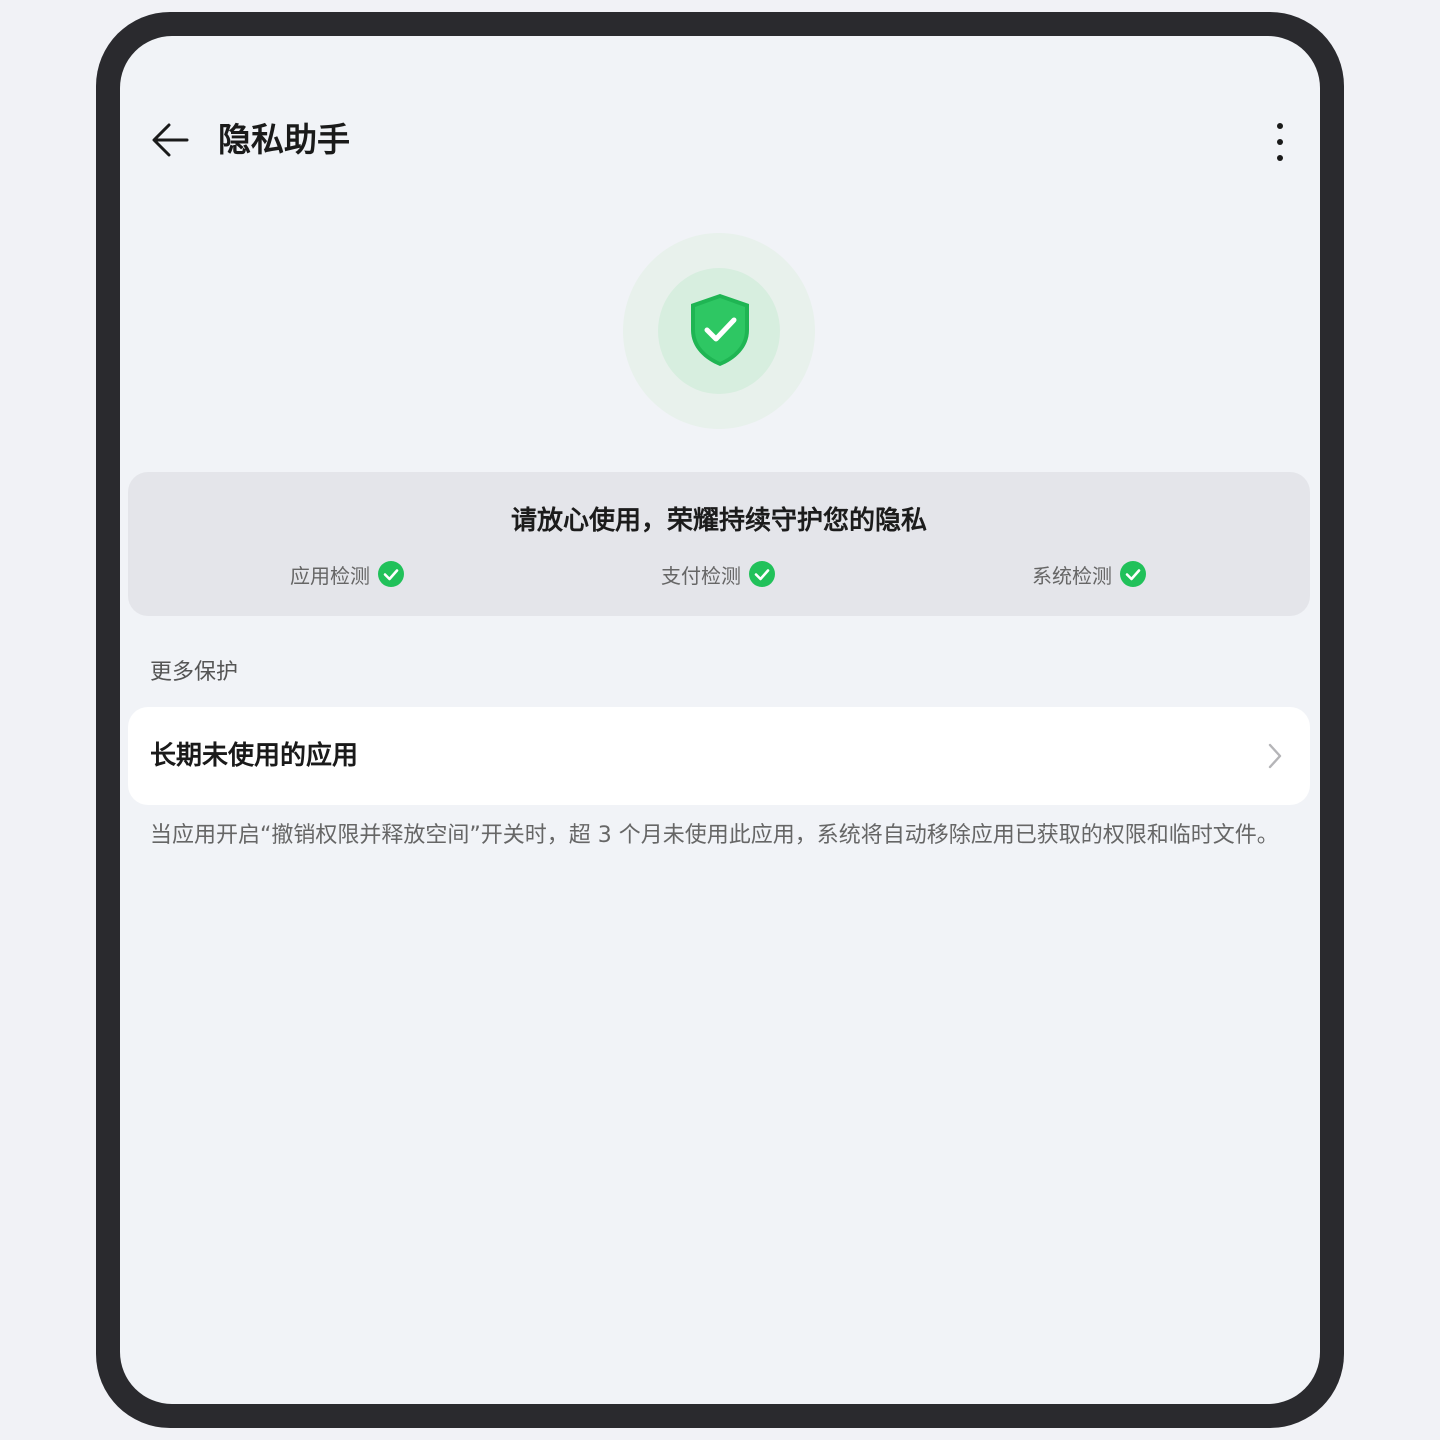 This screenshot has height=1440, width=1440. Describe the element at coordinates (1072, 575) in the screenshot. I see `check-label: 系统检测` at that location.